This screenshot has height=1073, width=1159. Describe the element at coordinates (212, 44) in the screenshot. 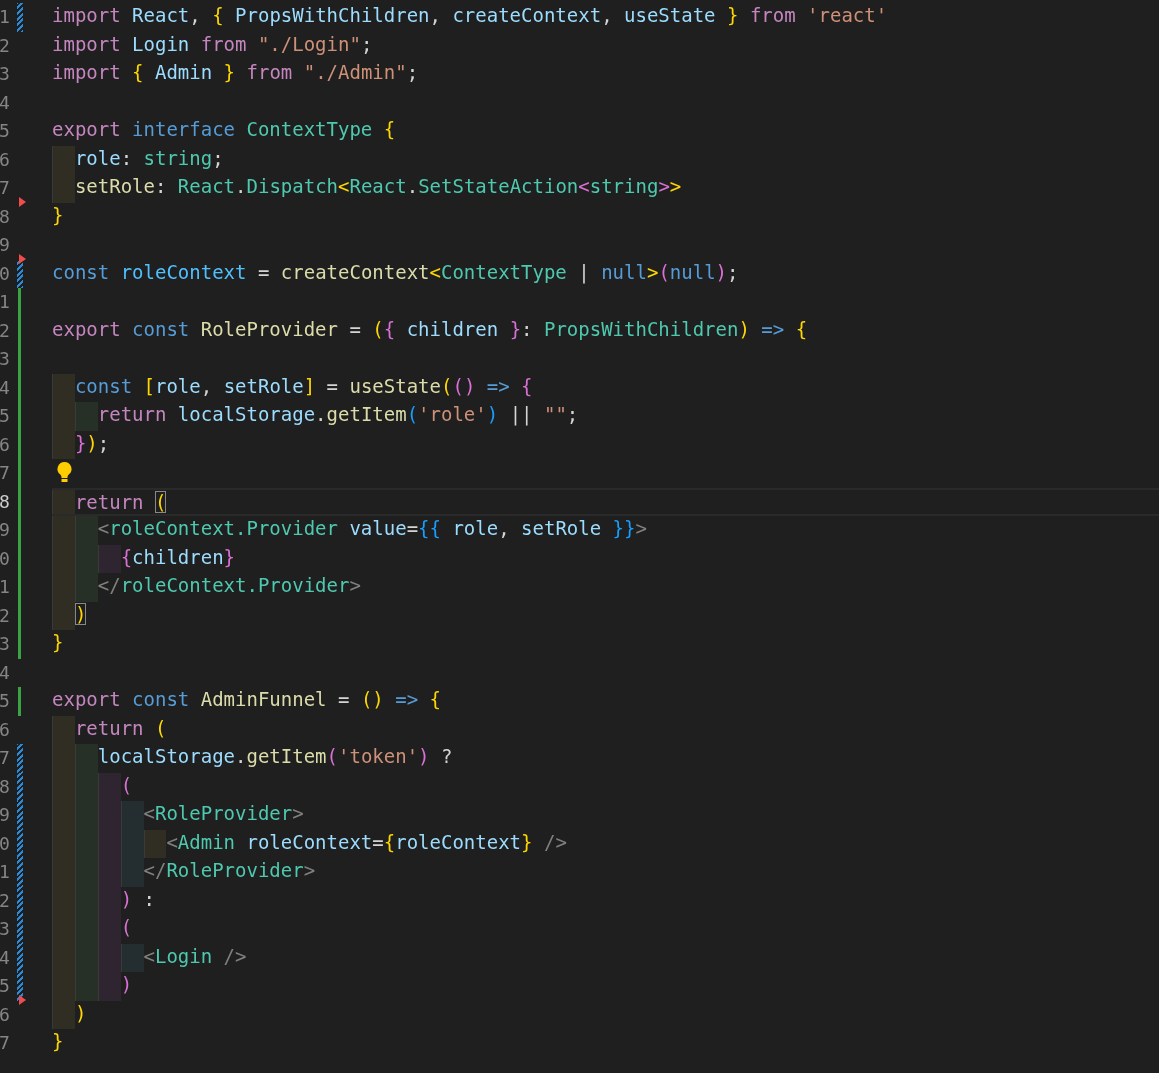

I see `code-line: import Login from "./Login";` at that location.